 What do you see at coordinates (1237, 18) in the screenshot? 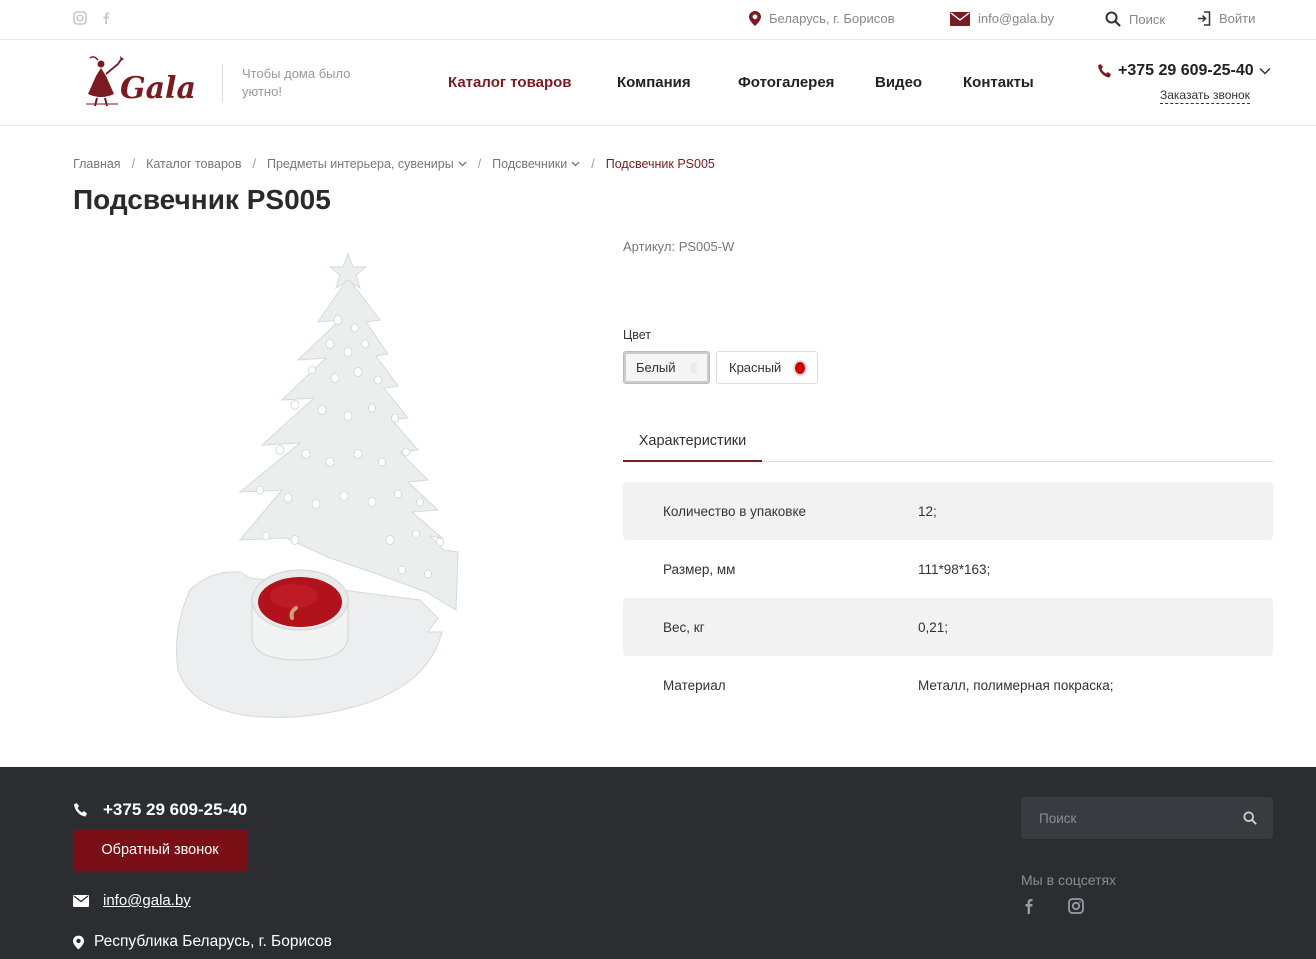
I see `login-label: Войти` at bounding box center [1237, 18].